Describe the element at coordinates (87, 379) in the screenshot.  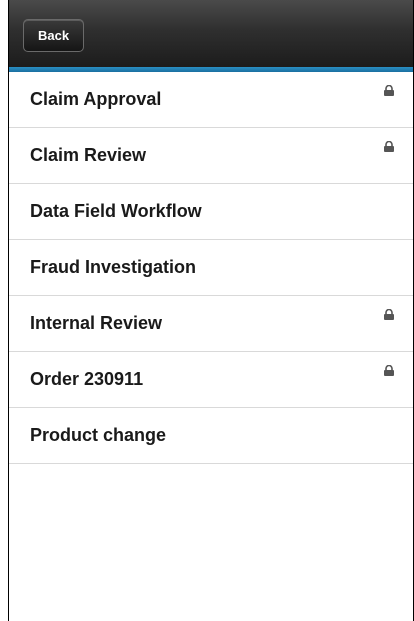
I see `list-item-label: Order 230911` at that location.